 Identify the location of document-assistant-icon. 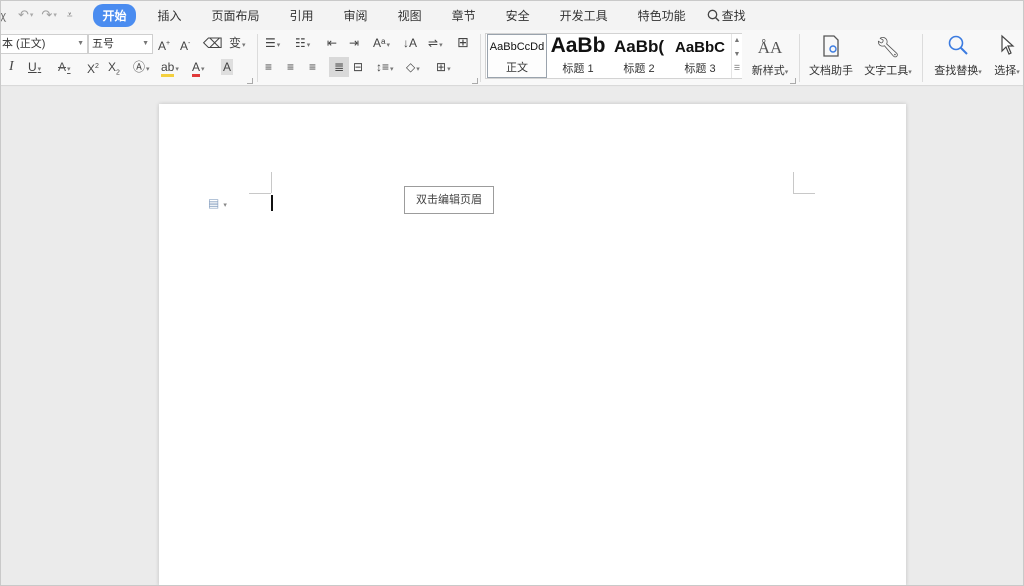
(831, 48).